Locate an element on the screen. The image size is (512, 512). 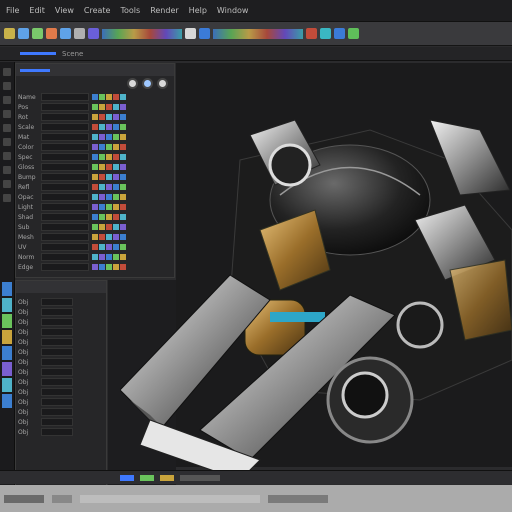
timeline-bar is located at coordinates (256, 498).